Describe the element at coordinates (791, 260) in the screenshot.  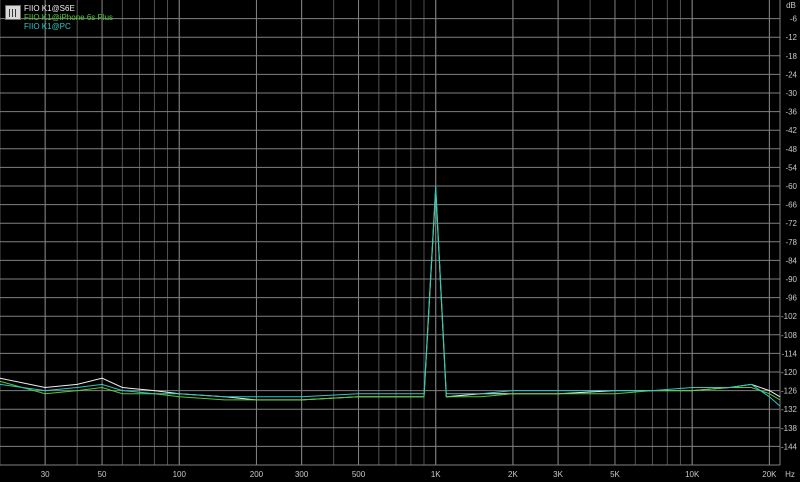
I see `y-tick-label: -84` at that location.